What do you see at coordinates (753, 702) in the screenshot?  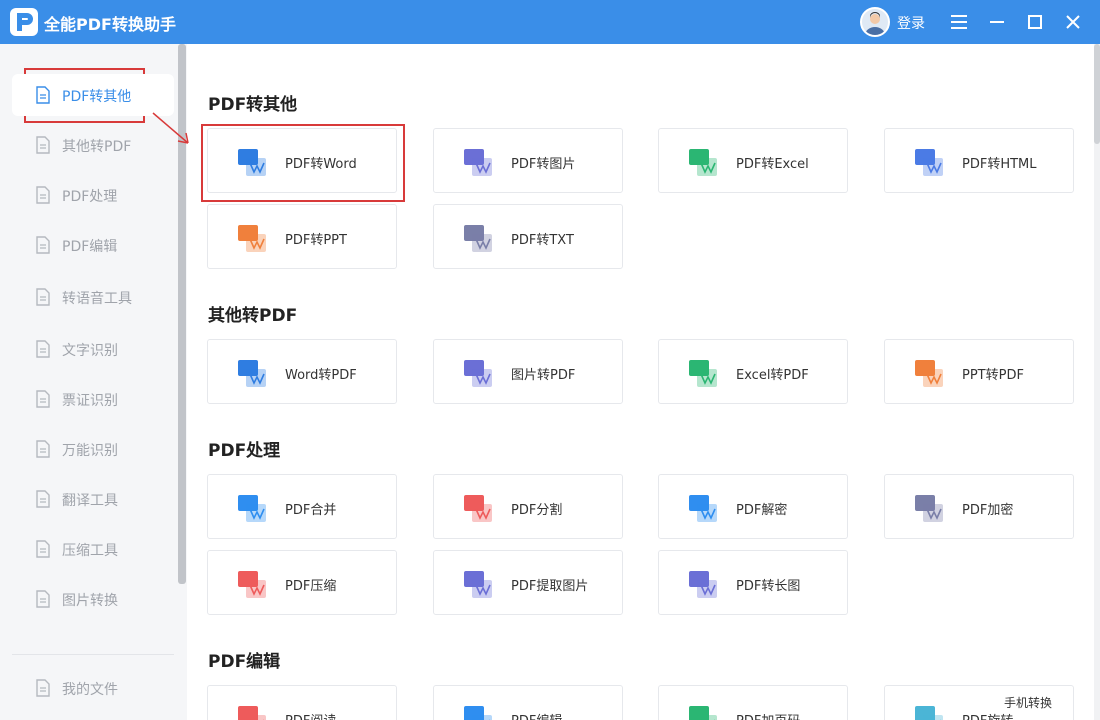 I see `tool-card: PDF加页码` at bounding box center [753, 702].